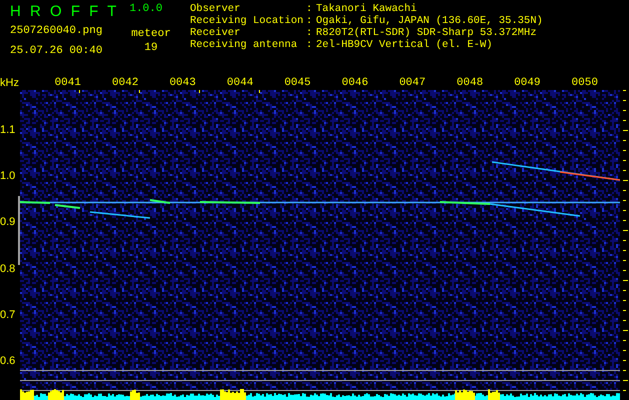 This screenshot has height=400, width=629. What do you see at coordinates (427, 33) in the screenshot?
I see `info-value: R820T2(RTL-SDR) SDR-Sharp 53.372MHz` at bounding box center [427, 33].